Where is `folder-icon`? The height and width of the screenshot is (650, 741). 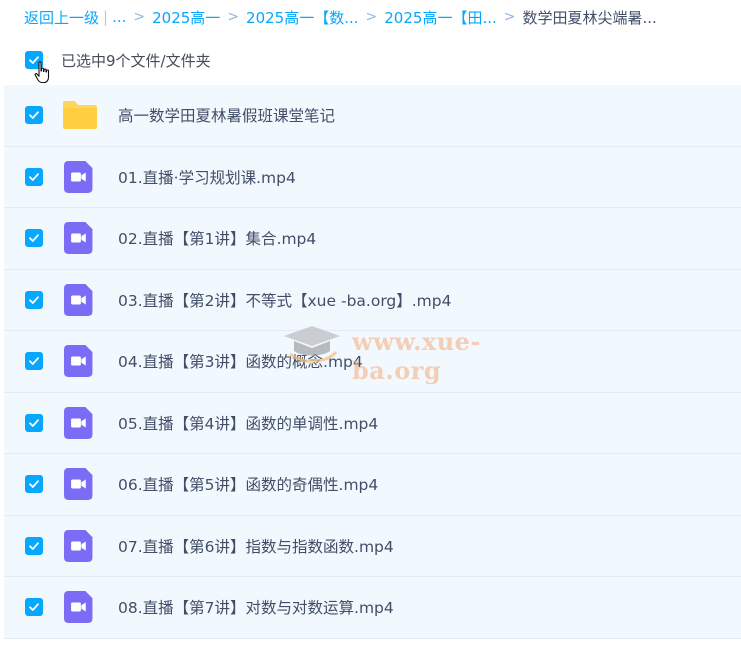 folder-icon is located at coordinates (80, 115).